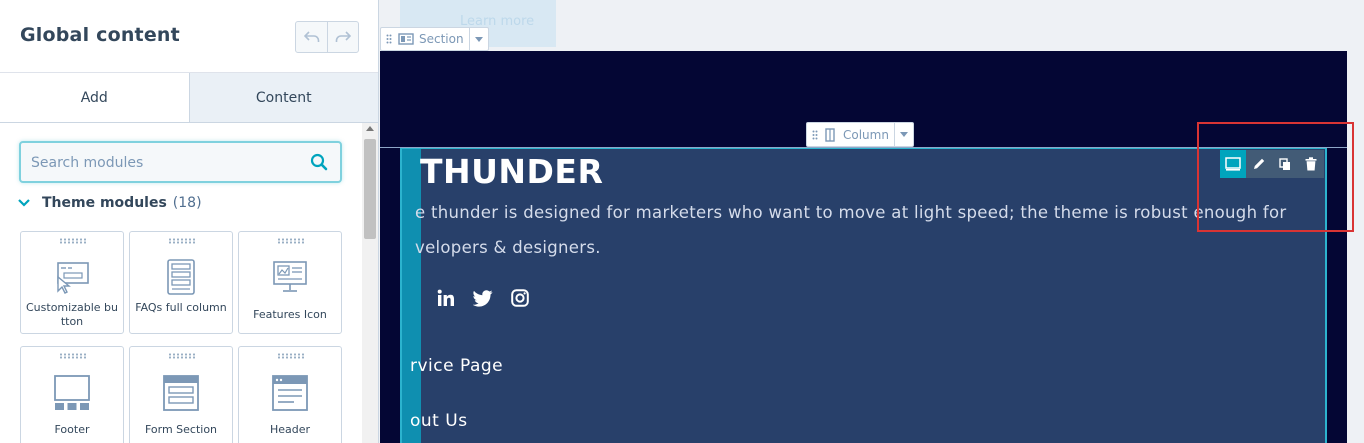 The image size is (1364, 443). I want to click on form-icon, so click(181, 393).